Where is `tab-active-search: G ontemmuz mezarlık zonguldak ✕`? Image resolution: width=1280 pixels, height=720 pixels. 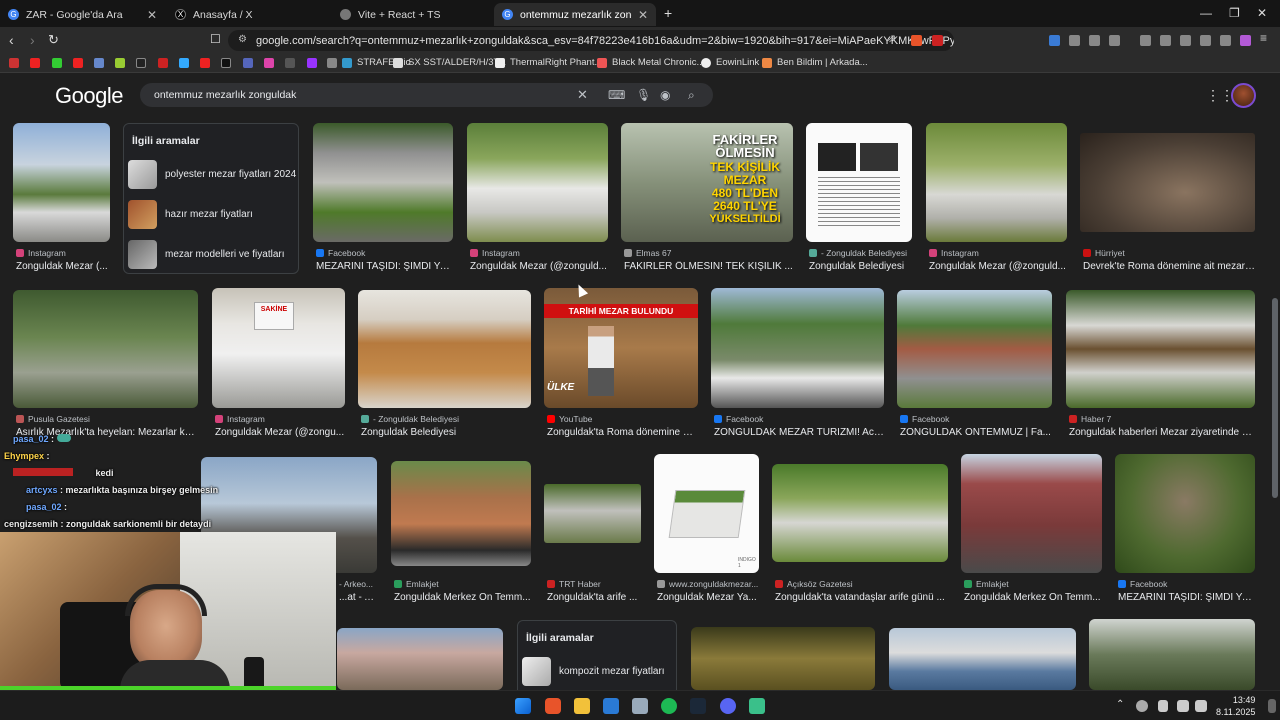
tab-active-search: G ontemmuz mezarlık zonguldak ✕ is located at coordinates (575, 14).